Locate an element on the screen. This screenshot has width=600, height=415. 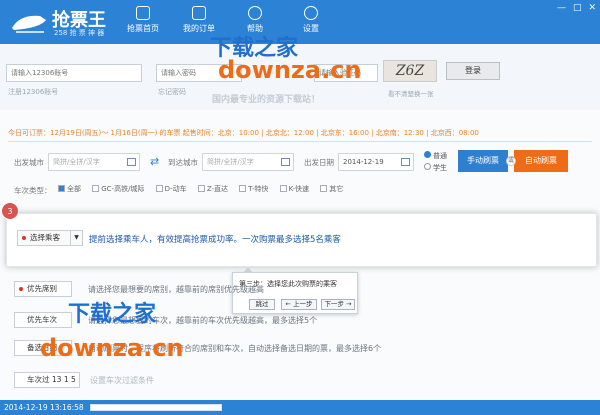
required-dot-icon is located at coordinates (24, 238).